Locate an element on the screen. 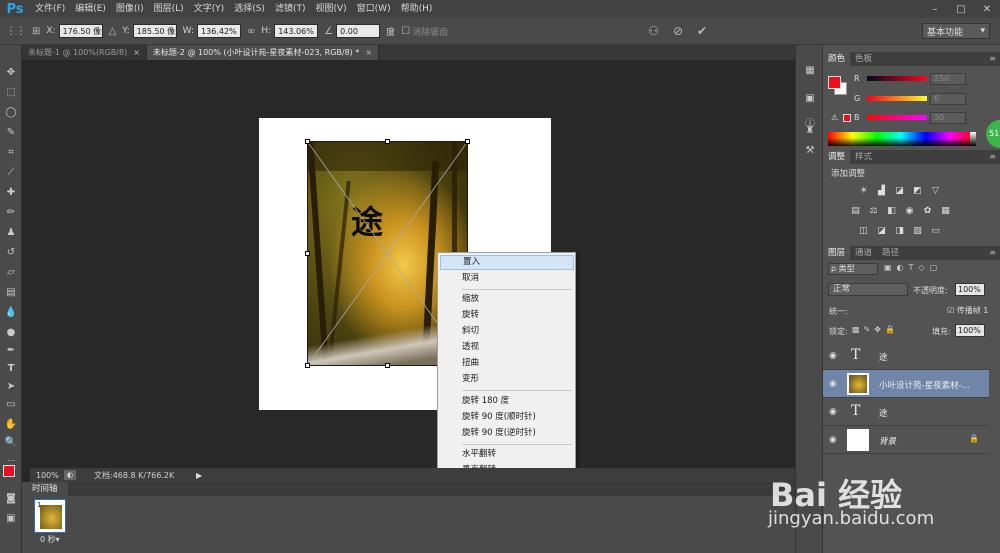  text-layer-icon: T is located at coordinates (856, 355).